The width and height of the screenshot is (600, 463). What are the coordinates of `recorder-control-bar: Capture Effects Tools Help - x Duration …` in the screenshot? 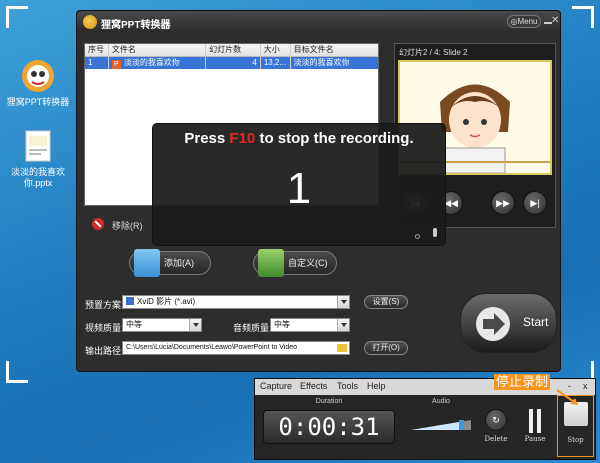 It's located at (425, 419).